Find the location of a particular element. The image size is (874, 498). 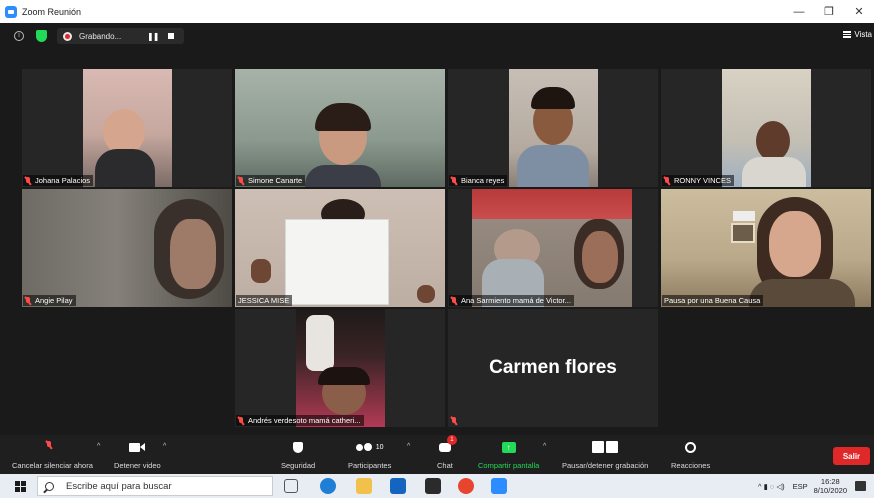

participant-display-name: Carmen flores is located at coordinates (553, 367).